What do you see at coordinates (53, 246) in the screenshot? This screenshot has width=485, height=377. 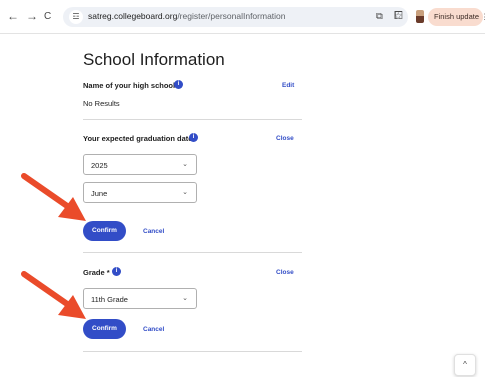 I see `annotation-arrows` at bounding box center [53, 246].